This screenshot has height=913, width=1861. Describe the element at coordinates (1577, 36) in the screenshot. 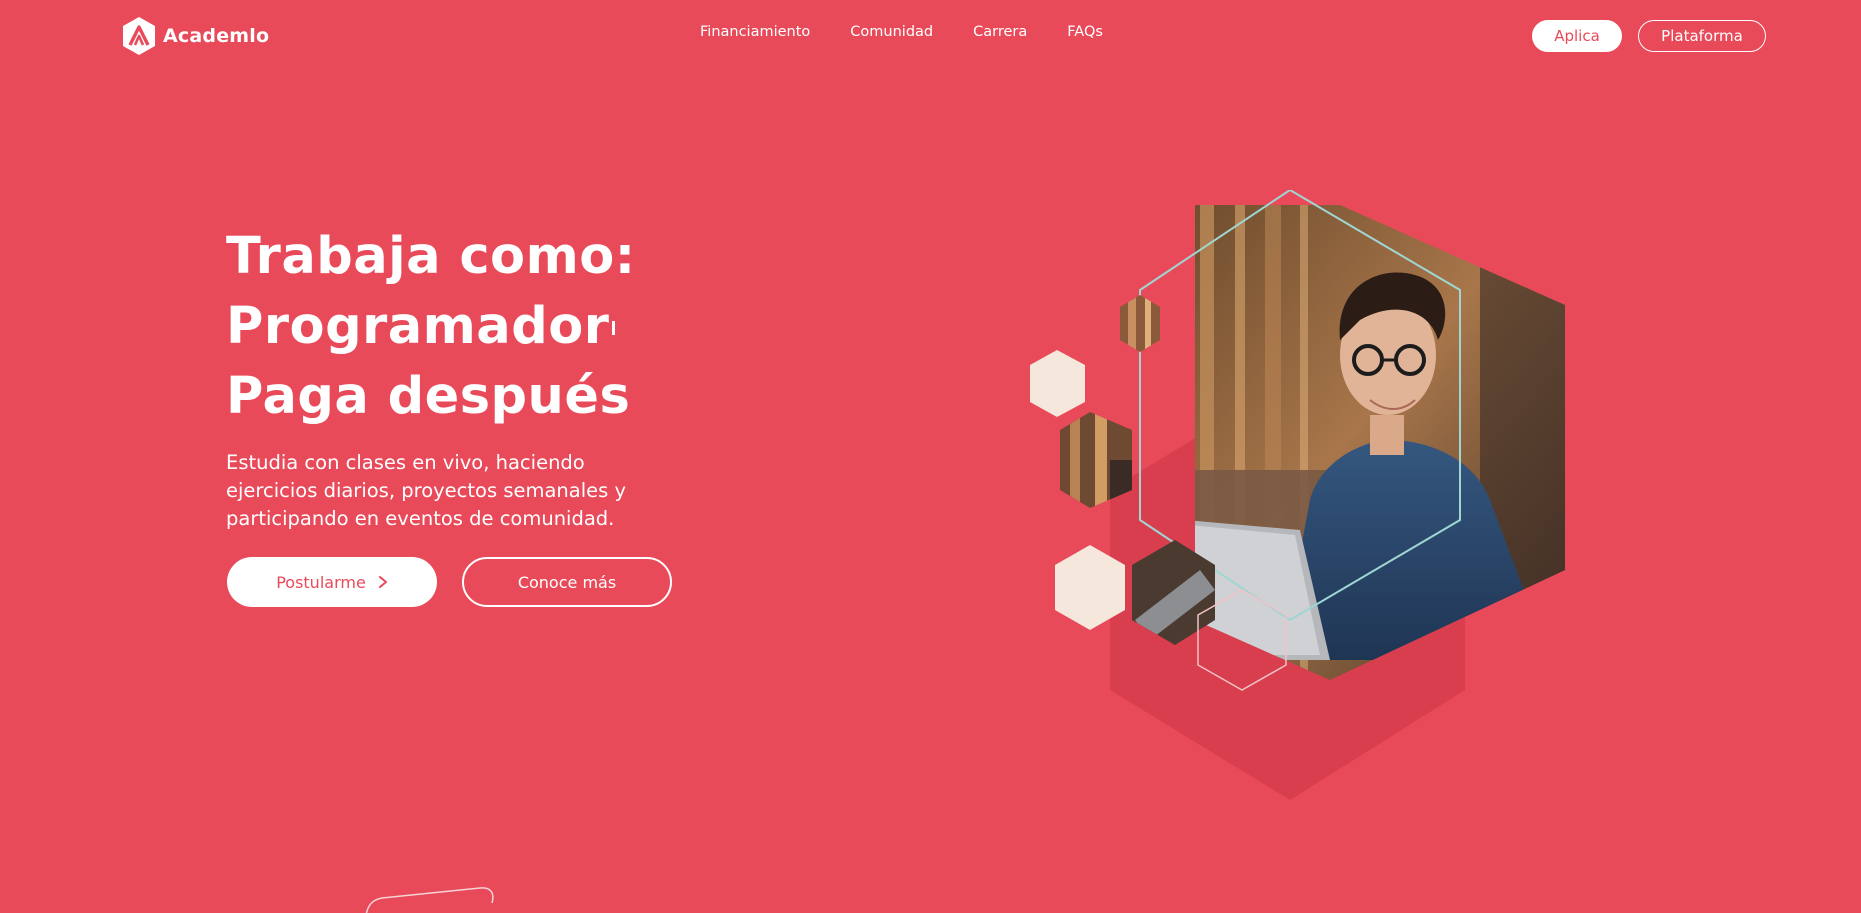

I see `aplica-button: Aplica` at that location.